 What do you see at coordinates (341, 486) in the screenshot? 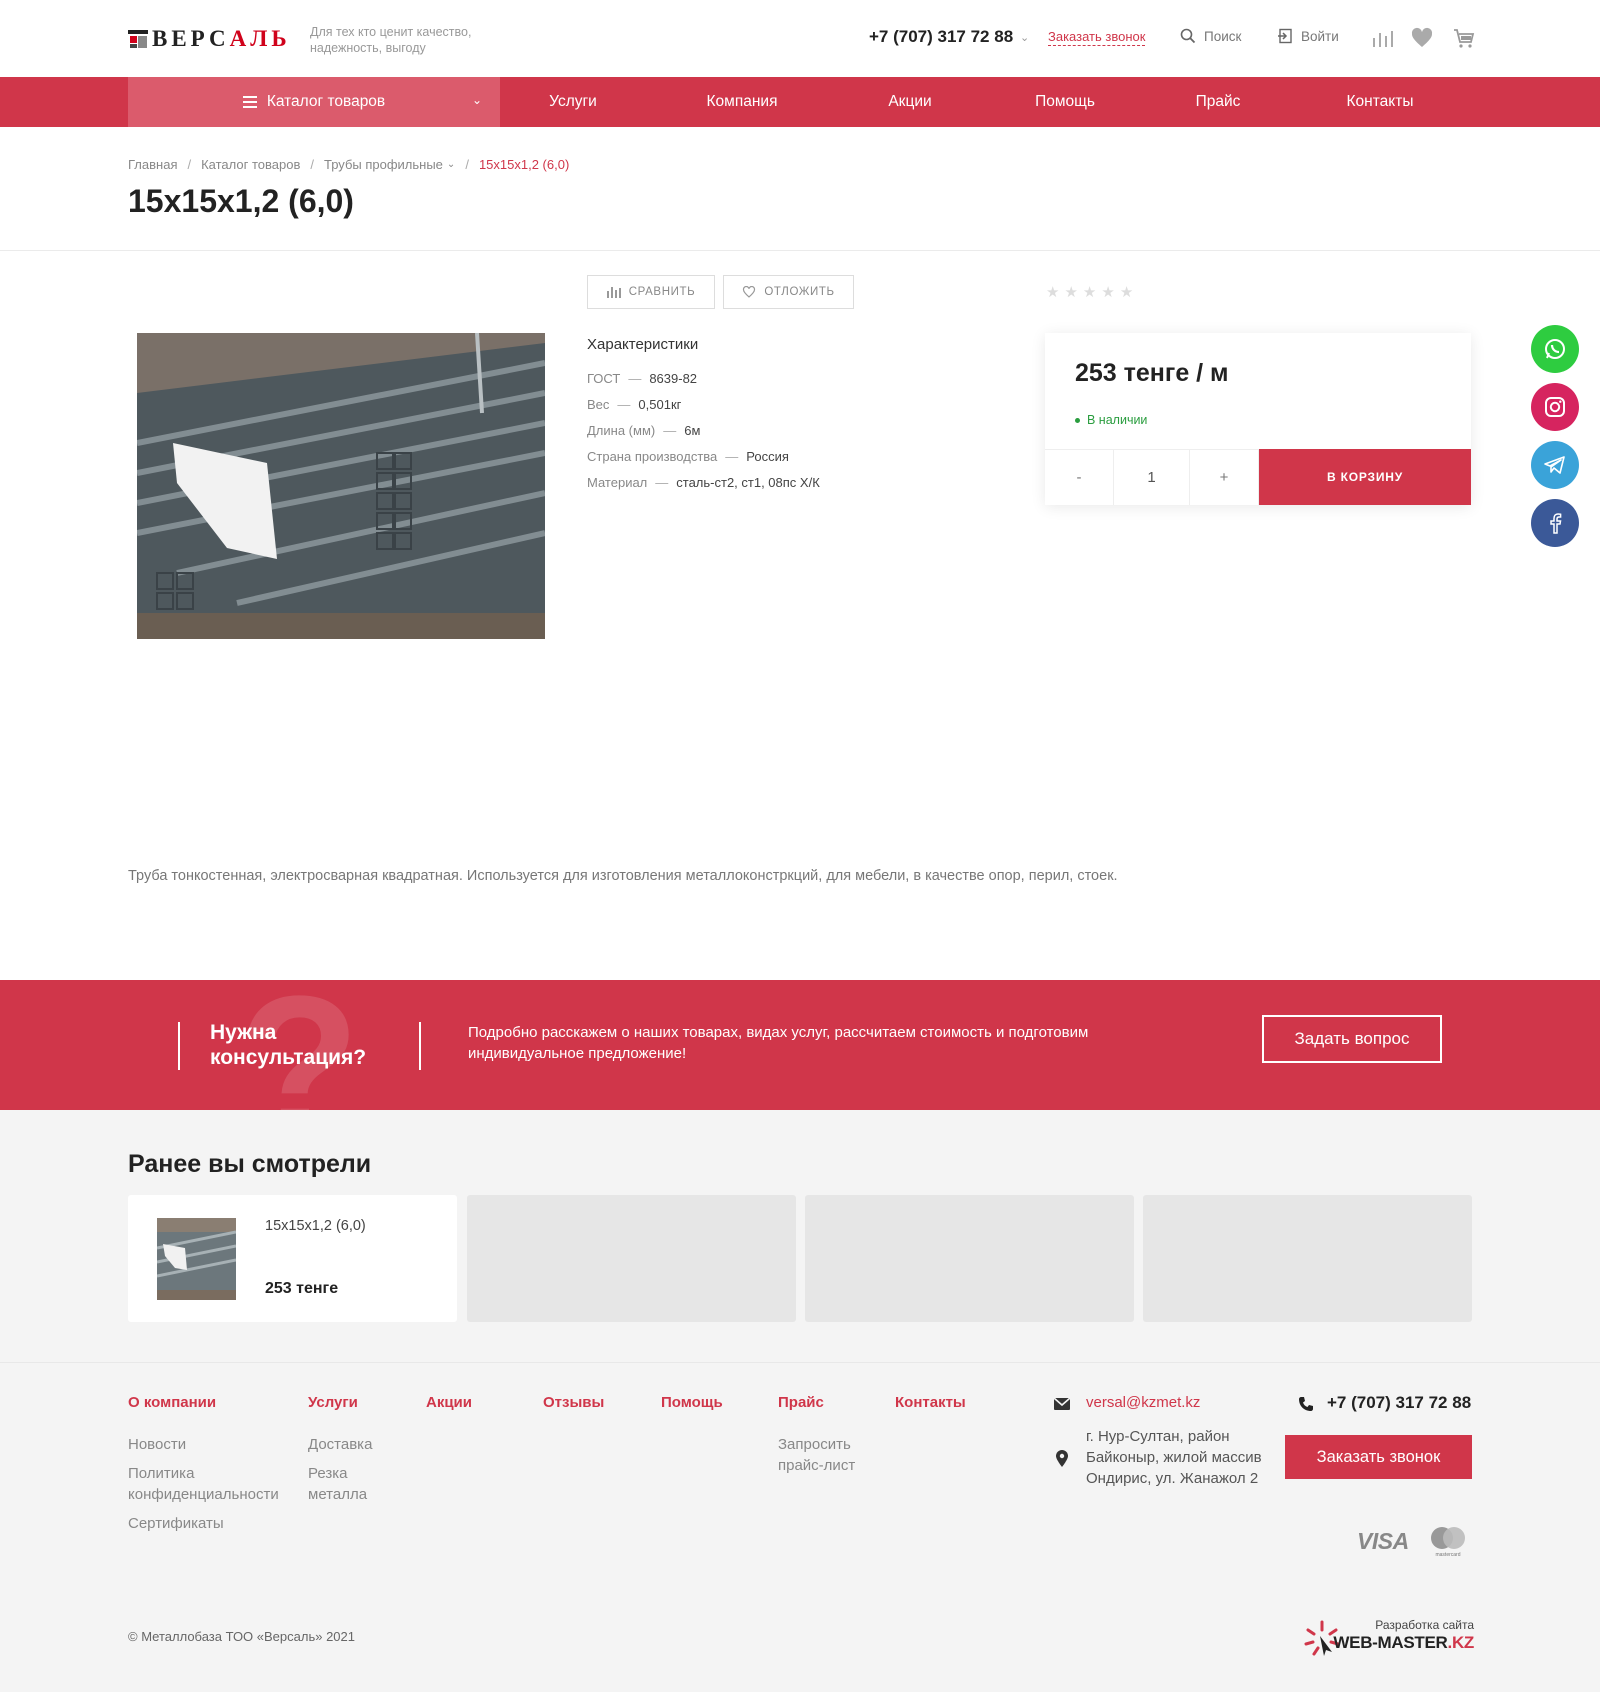
I see `product-image` at bounding box center [341, 486].